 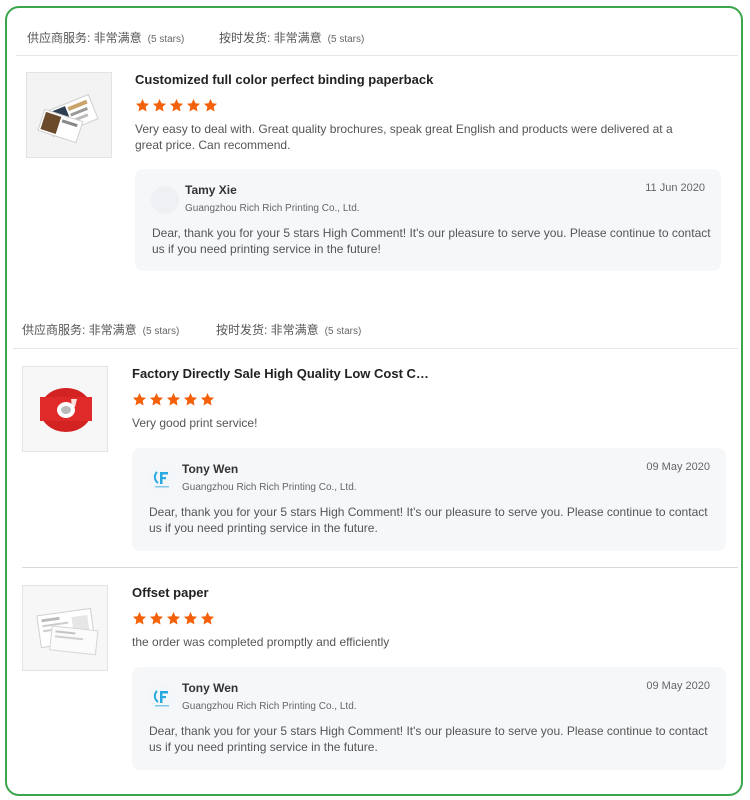 What do you see at coordinates (195, 423) in the screenshot?
I see `review-text: Very good print service!` at bounding box center [195, 423].